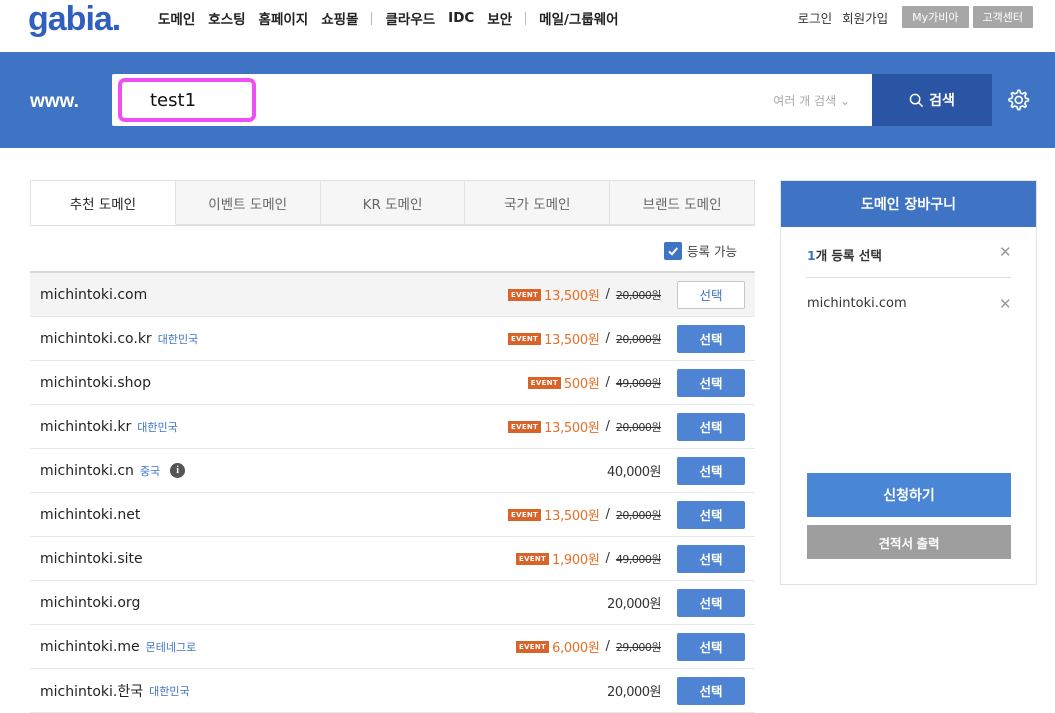 This screenshot has width=1055, height=713. What do you see at coordinates (87, 470) in the screenshot?
I see `domain-name: michintoki.cn` at bounding box center [87, 470].